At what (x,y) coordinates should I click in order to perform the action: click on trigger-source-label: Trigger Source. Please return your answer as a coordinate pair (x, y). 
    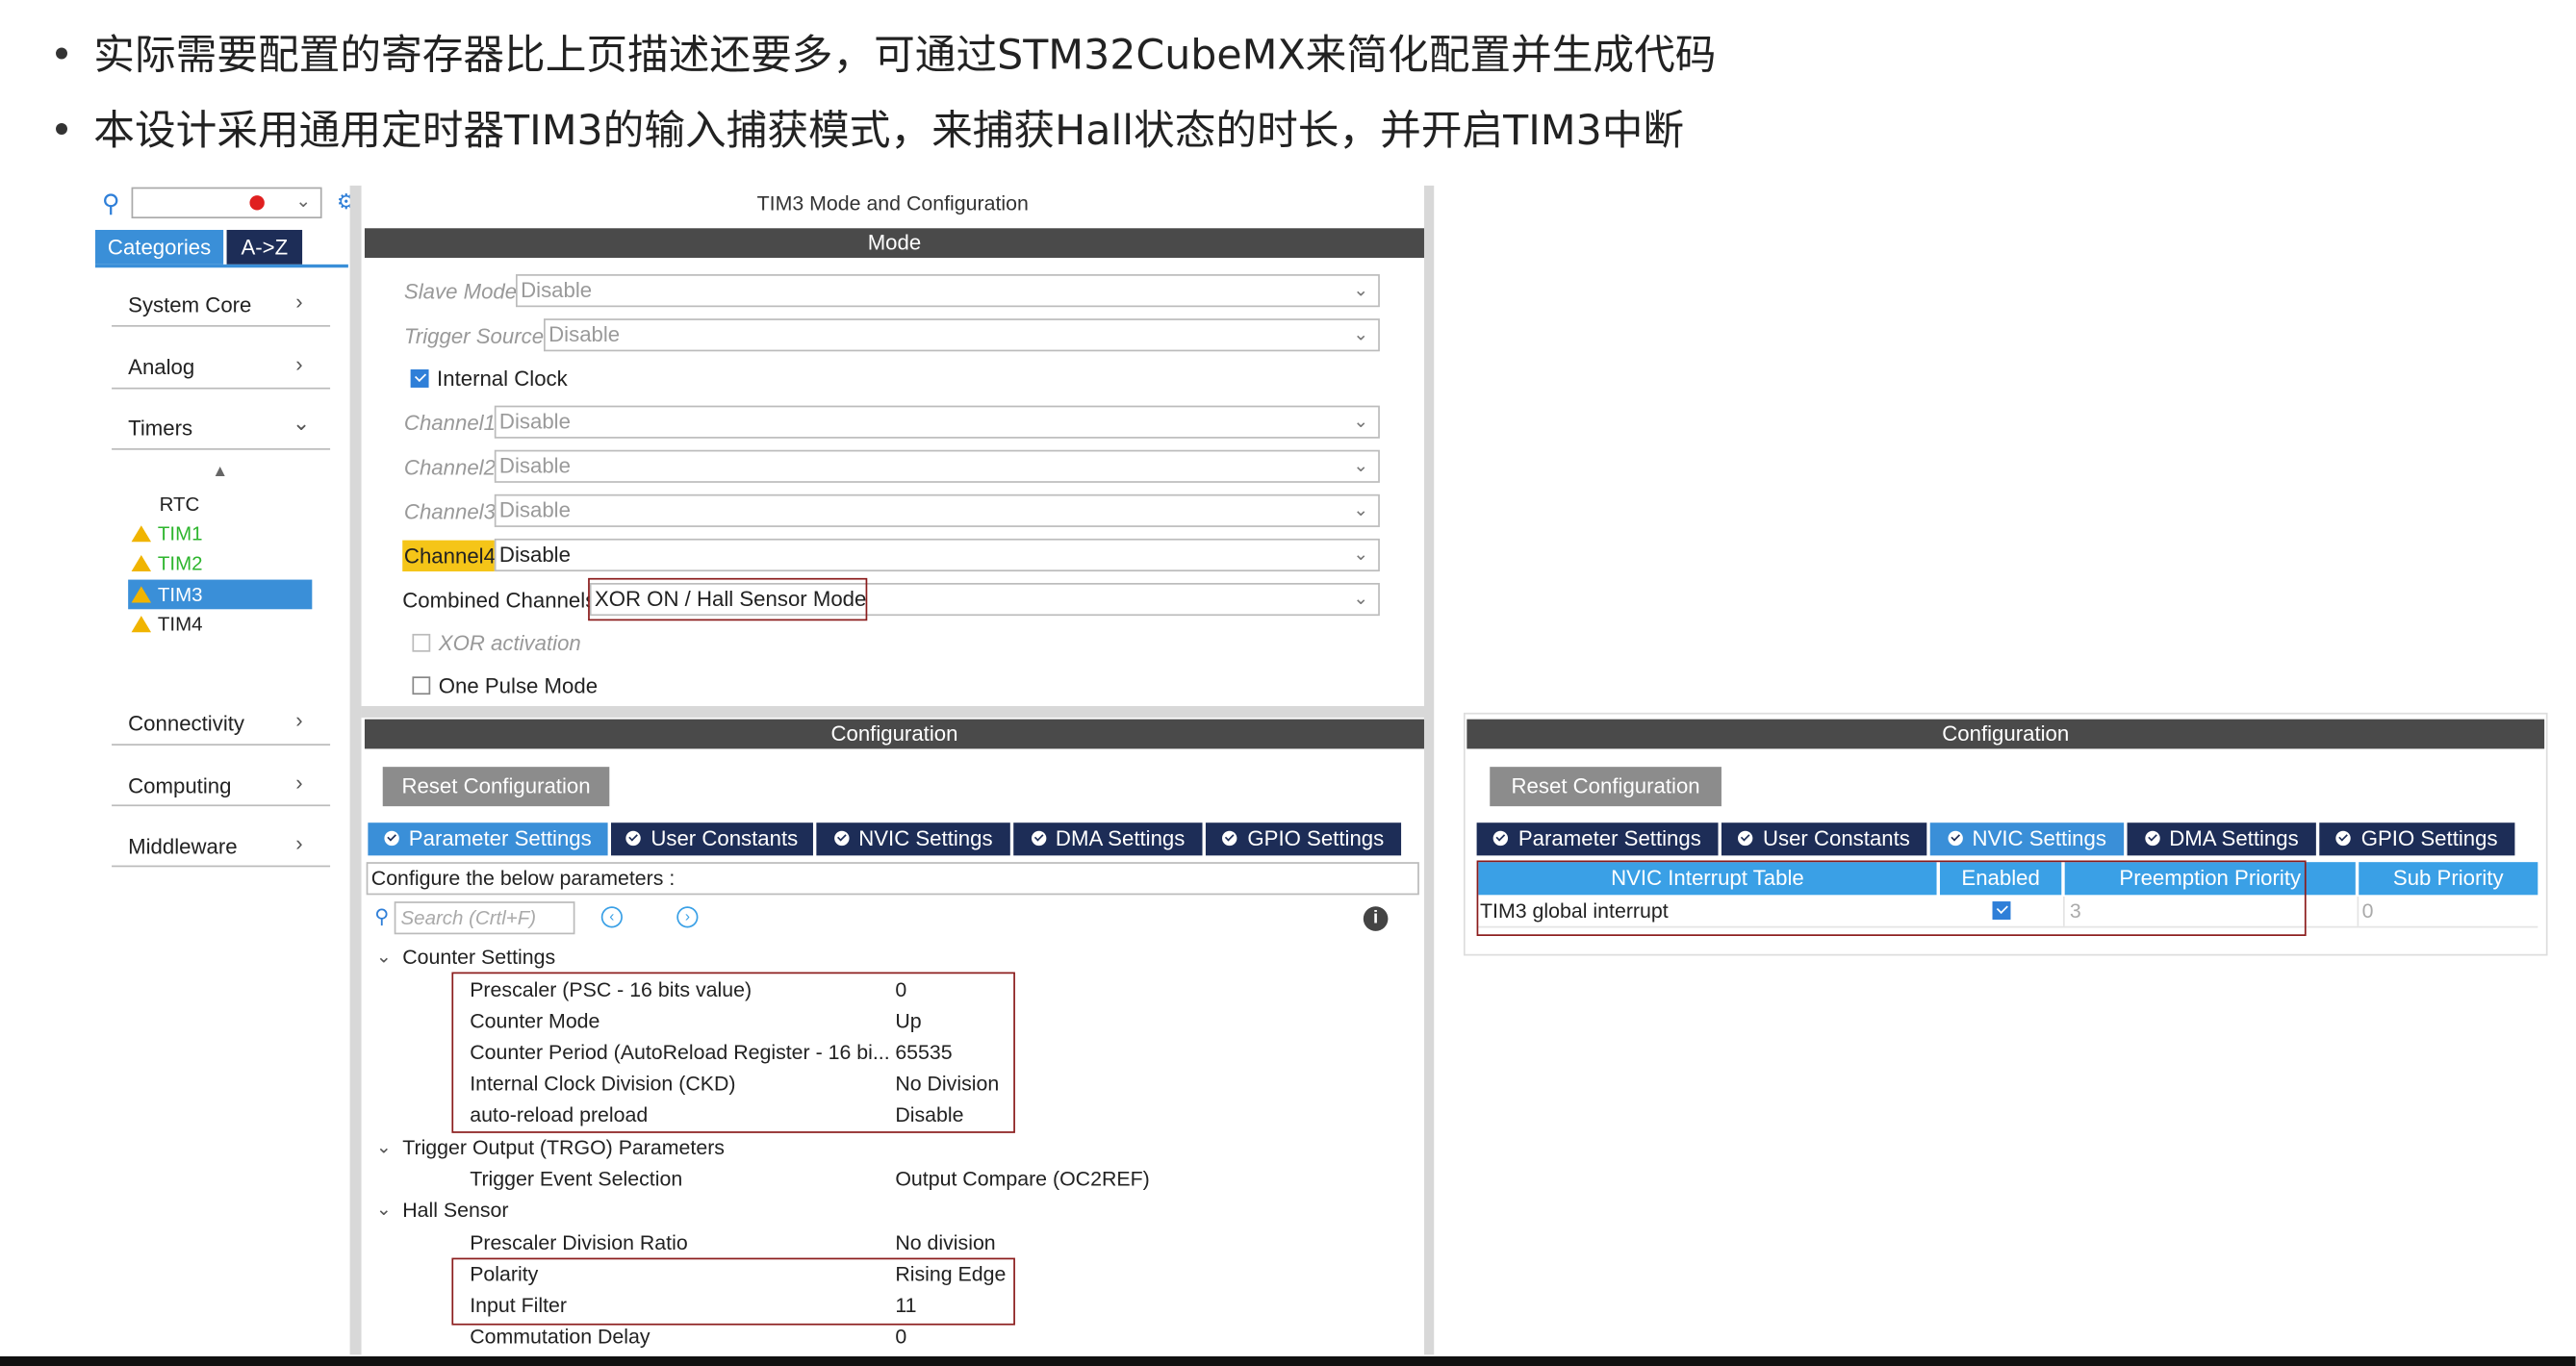
    Looking at the image, I should click on (474, 336).